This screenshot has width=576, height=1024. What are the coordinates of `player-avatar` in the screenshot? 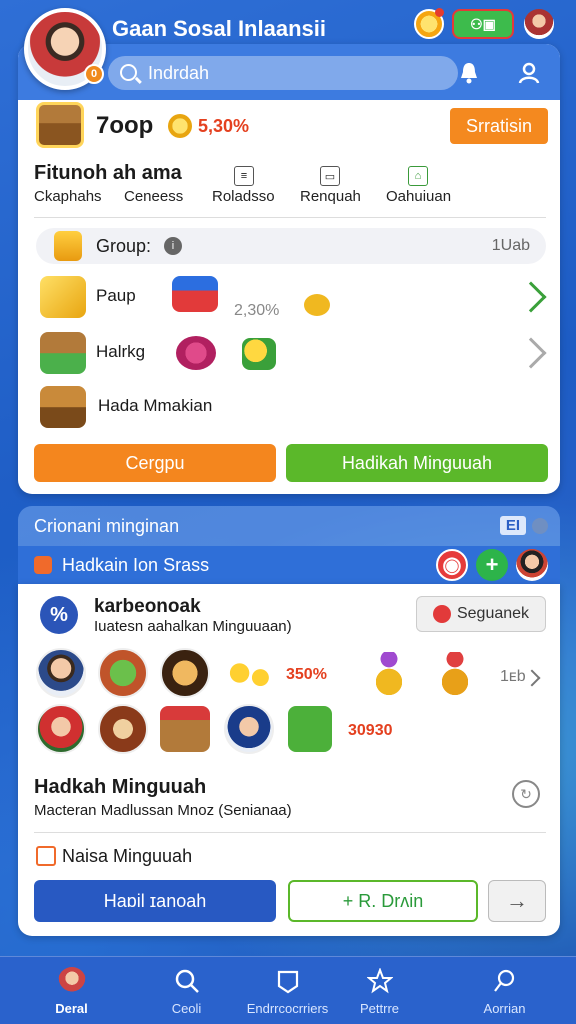 It's located at (61, 673).